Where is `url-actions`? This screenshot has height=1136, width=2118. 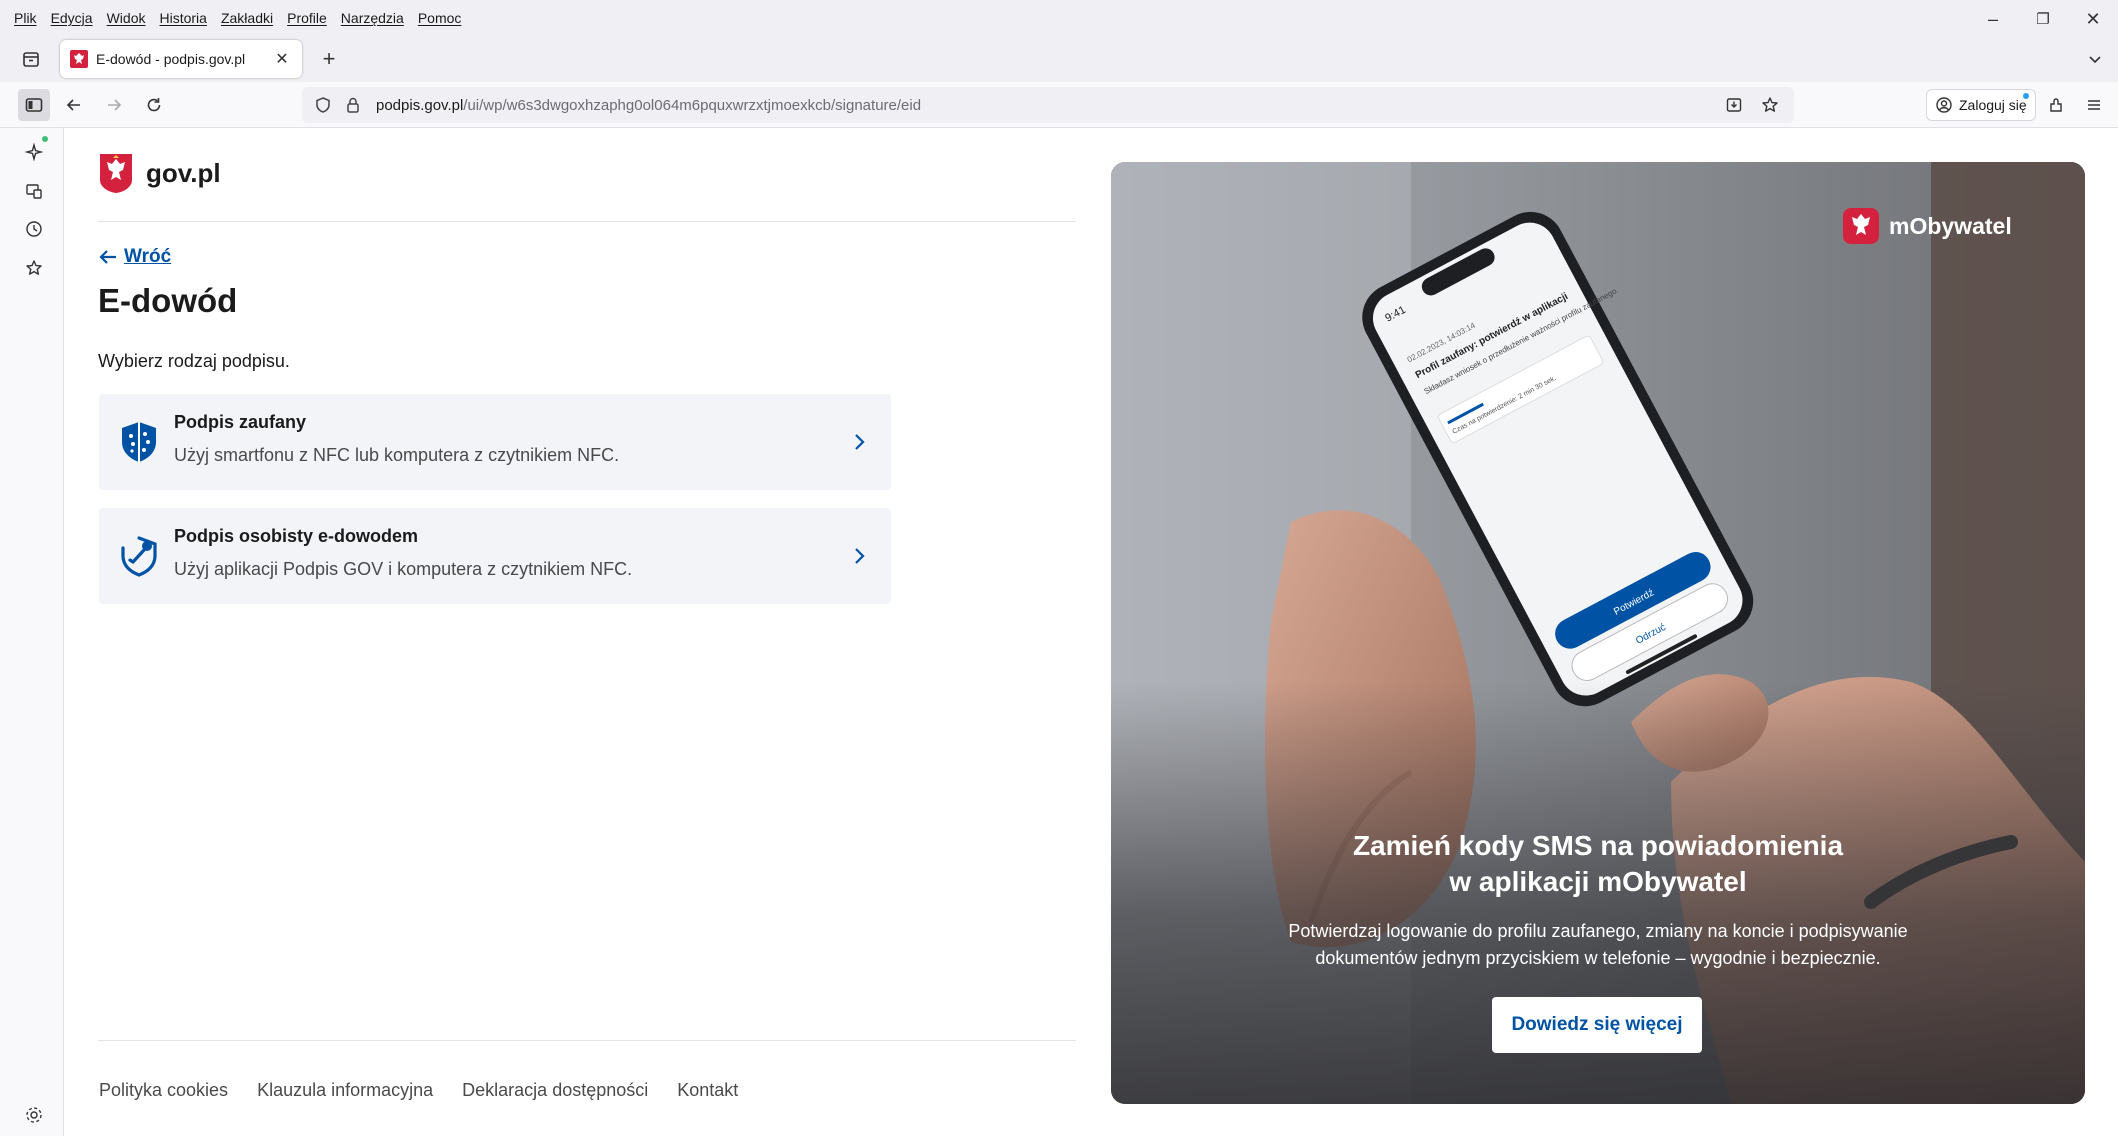
url-actions is located at coordinates (1752, 105).